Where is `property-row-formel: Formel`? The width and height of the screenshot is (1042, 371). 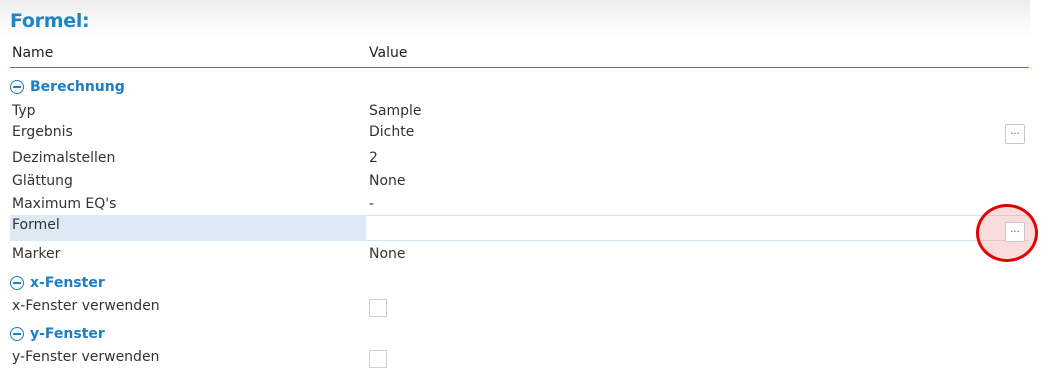
property-row-formel: Formel is located at coordinates (515, 228).